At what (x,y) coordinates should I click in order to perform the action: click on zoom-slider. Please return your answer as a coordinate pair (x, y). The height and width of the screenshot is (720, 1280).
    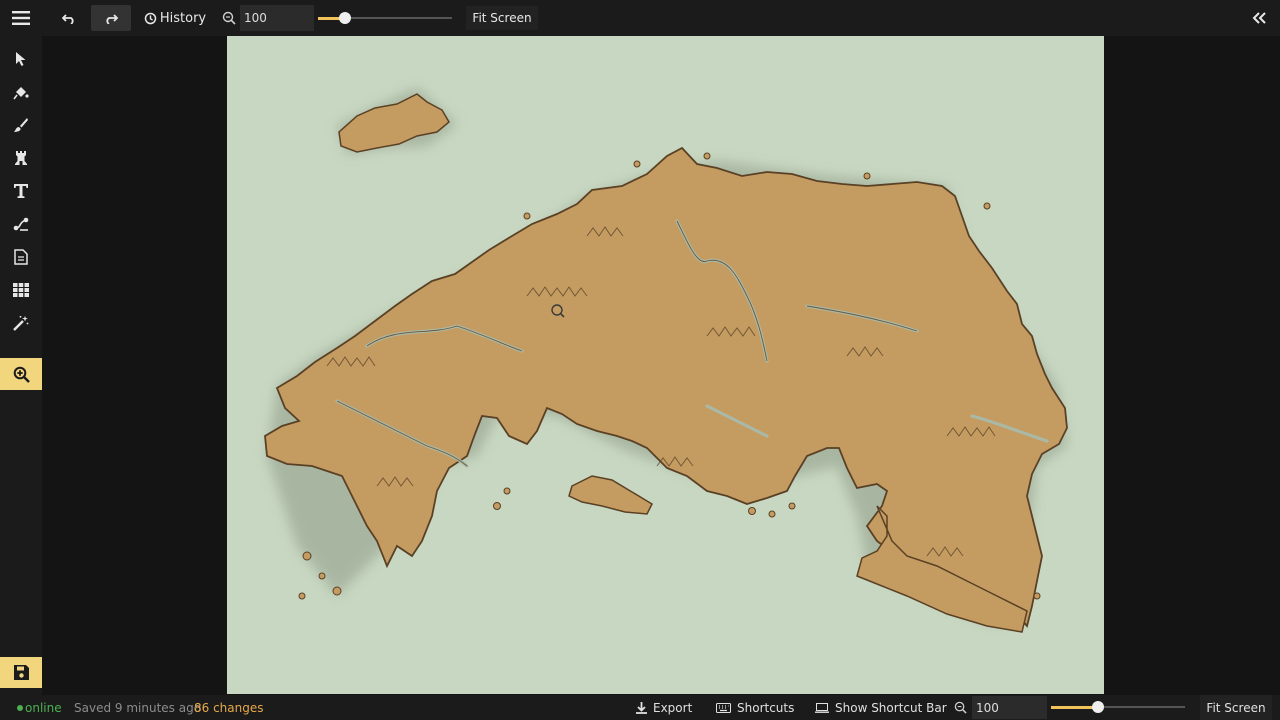
    Looking at the image, I should click on (385, 18).